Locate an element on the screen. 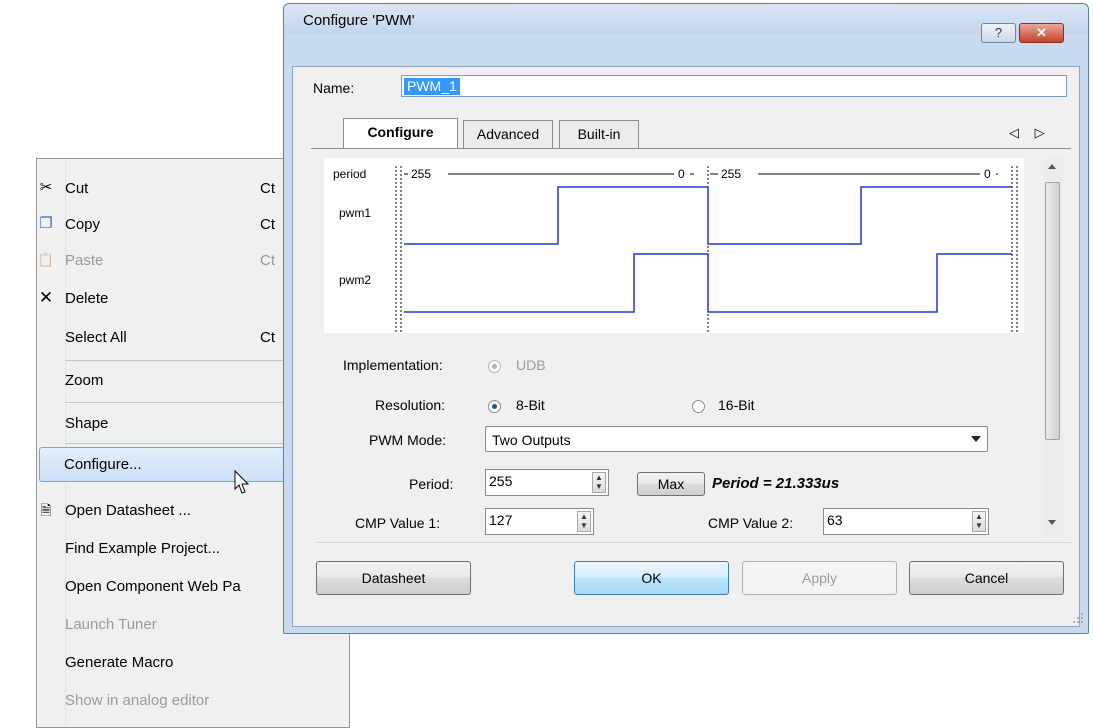 The height and width of the screenshot is (728, 1093). pwm-mode-label: PWM Mode: is located at coordinates (408, 440).